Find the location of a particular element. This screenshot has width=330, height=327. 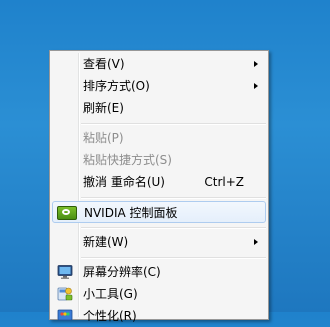

menu-item-undo-rename: 撤消 重命名(U) Ctrl+Z is located at coordinates (159, 182).